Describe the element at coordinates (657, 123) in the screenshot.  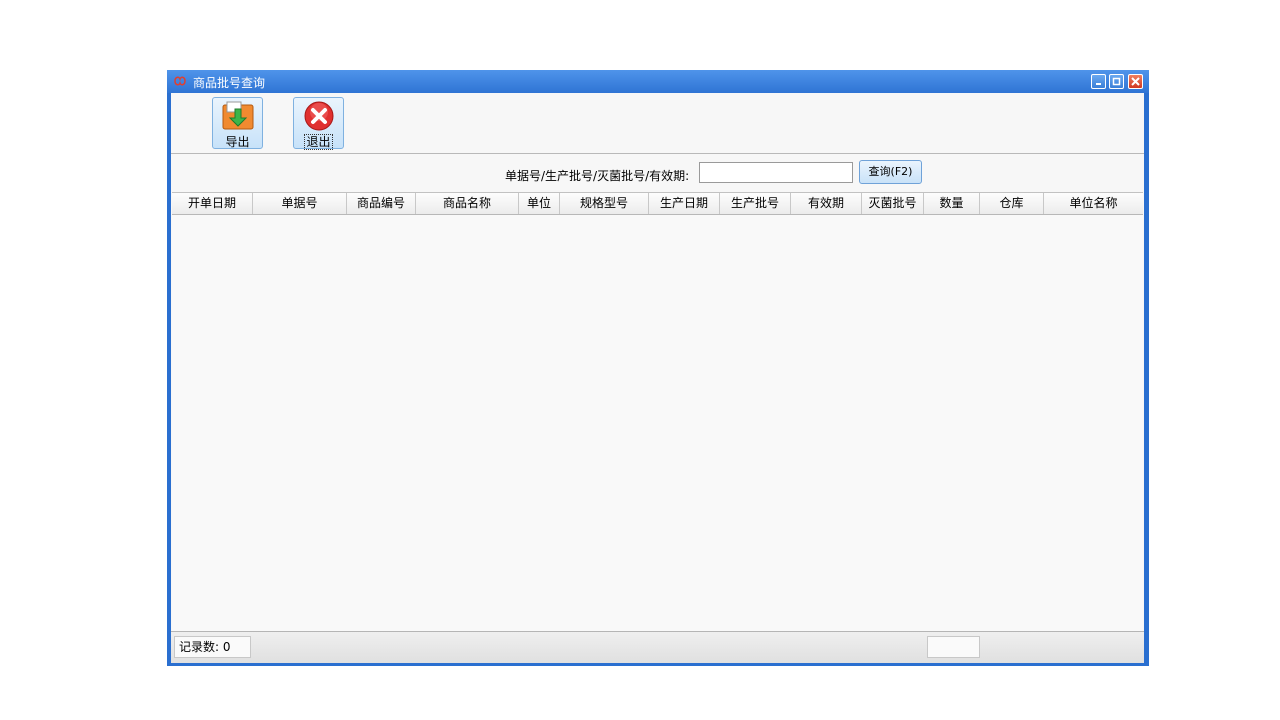
I see `toolbar: 导出 退出` at that location.